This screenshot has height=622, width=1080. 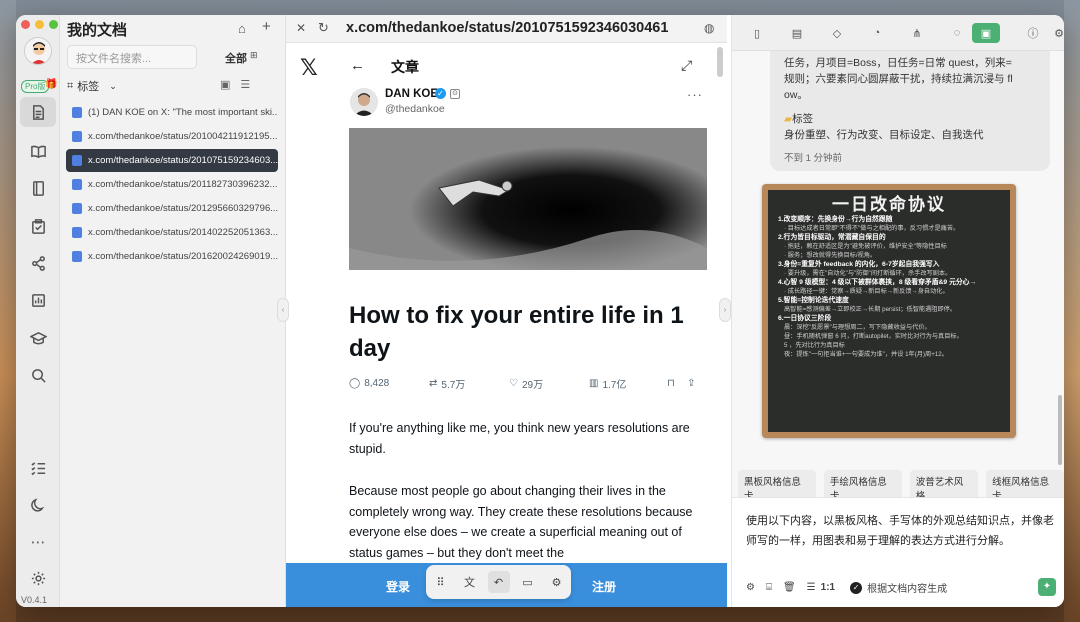 I want to click on expand-icon: ⤢, so click(x=686, y=65).